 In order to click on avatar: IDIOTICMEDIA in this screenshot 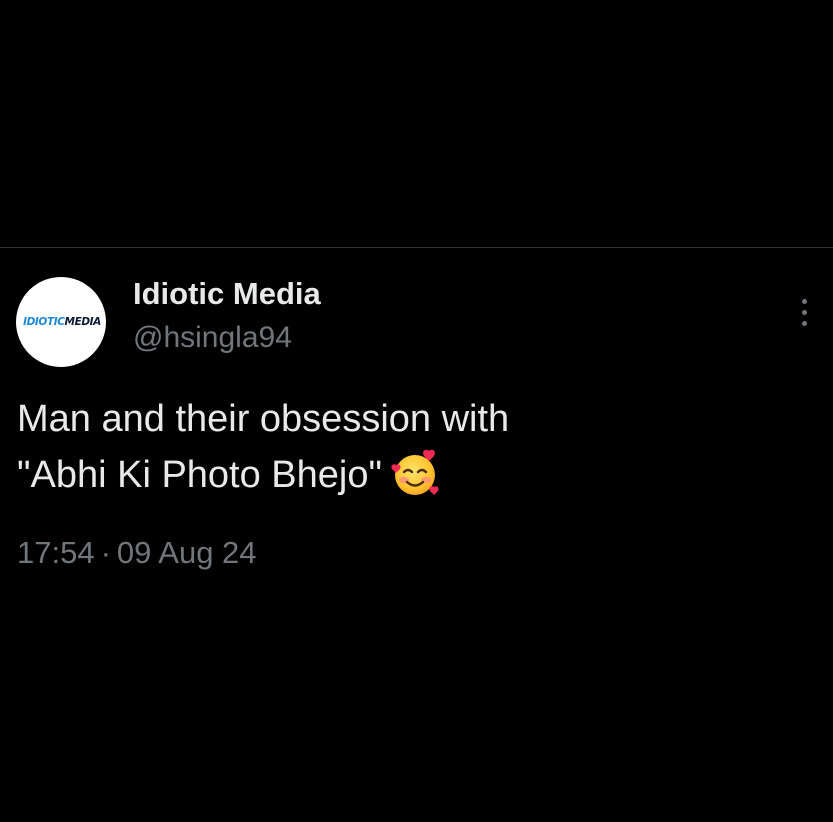, I will do `click(61, 322)`.